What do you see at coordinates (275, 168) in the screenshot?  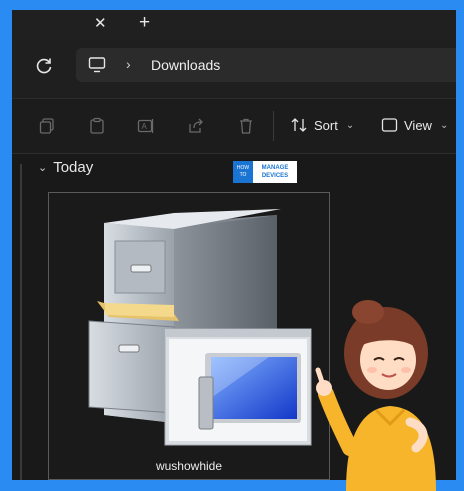 I see `watermark-text: MANAGE` at bounding box center [275, 168].